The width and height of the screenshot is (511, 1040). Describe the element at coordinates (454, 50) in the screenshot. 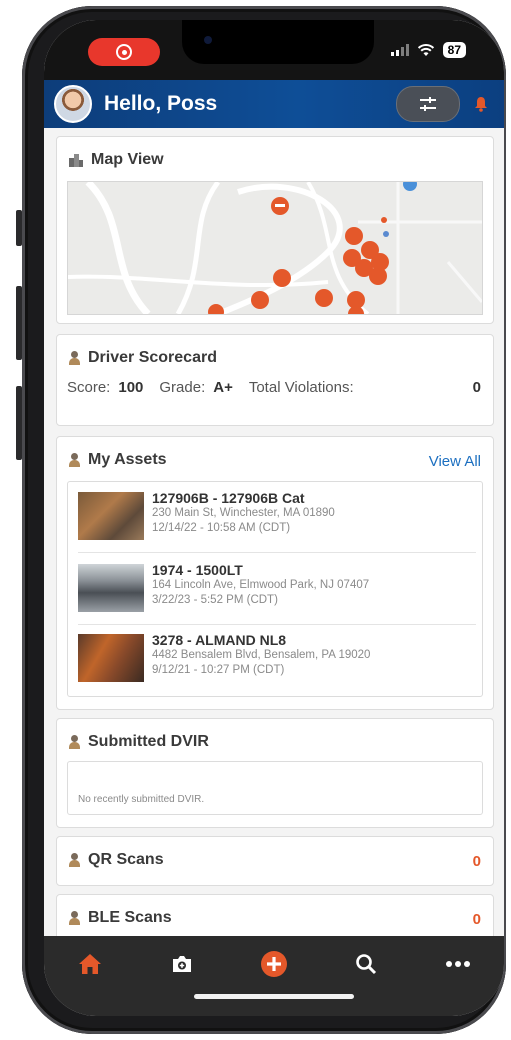

I see `battery-indicator: 87` at that location.